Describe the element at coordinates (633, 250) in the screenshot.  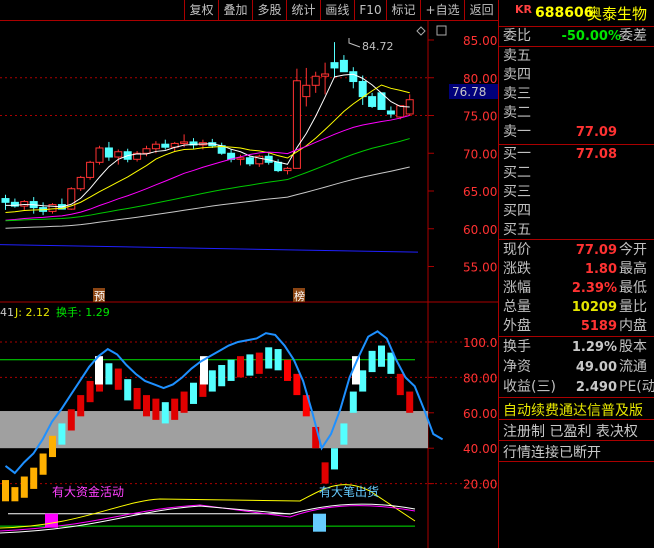
I see `row-right-label: 今开` at that location.